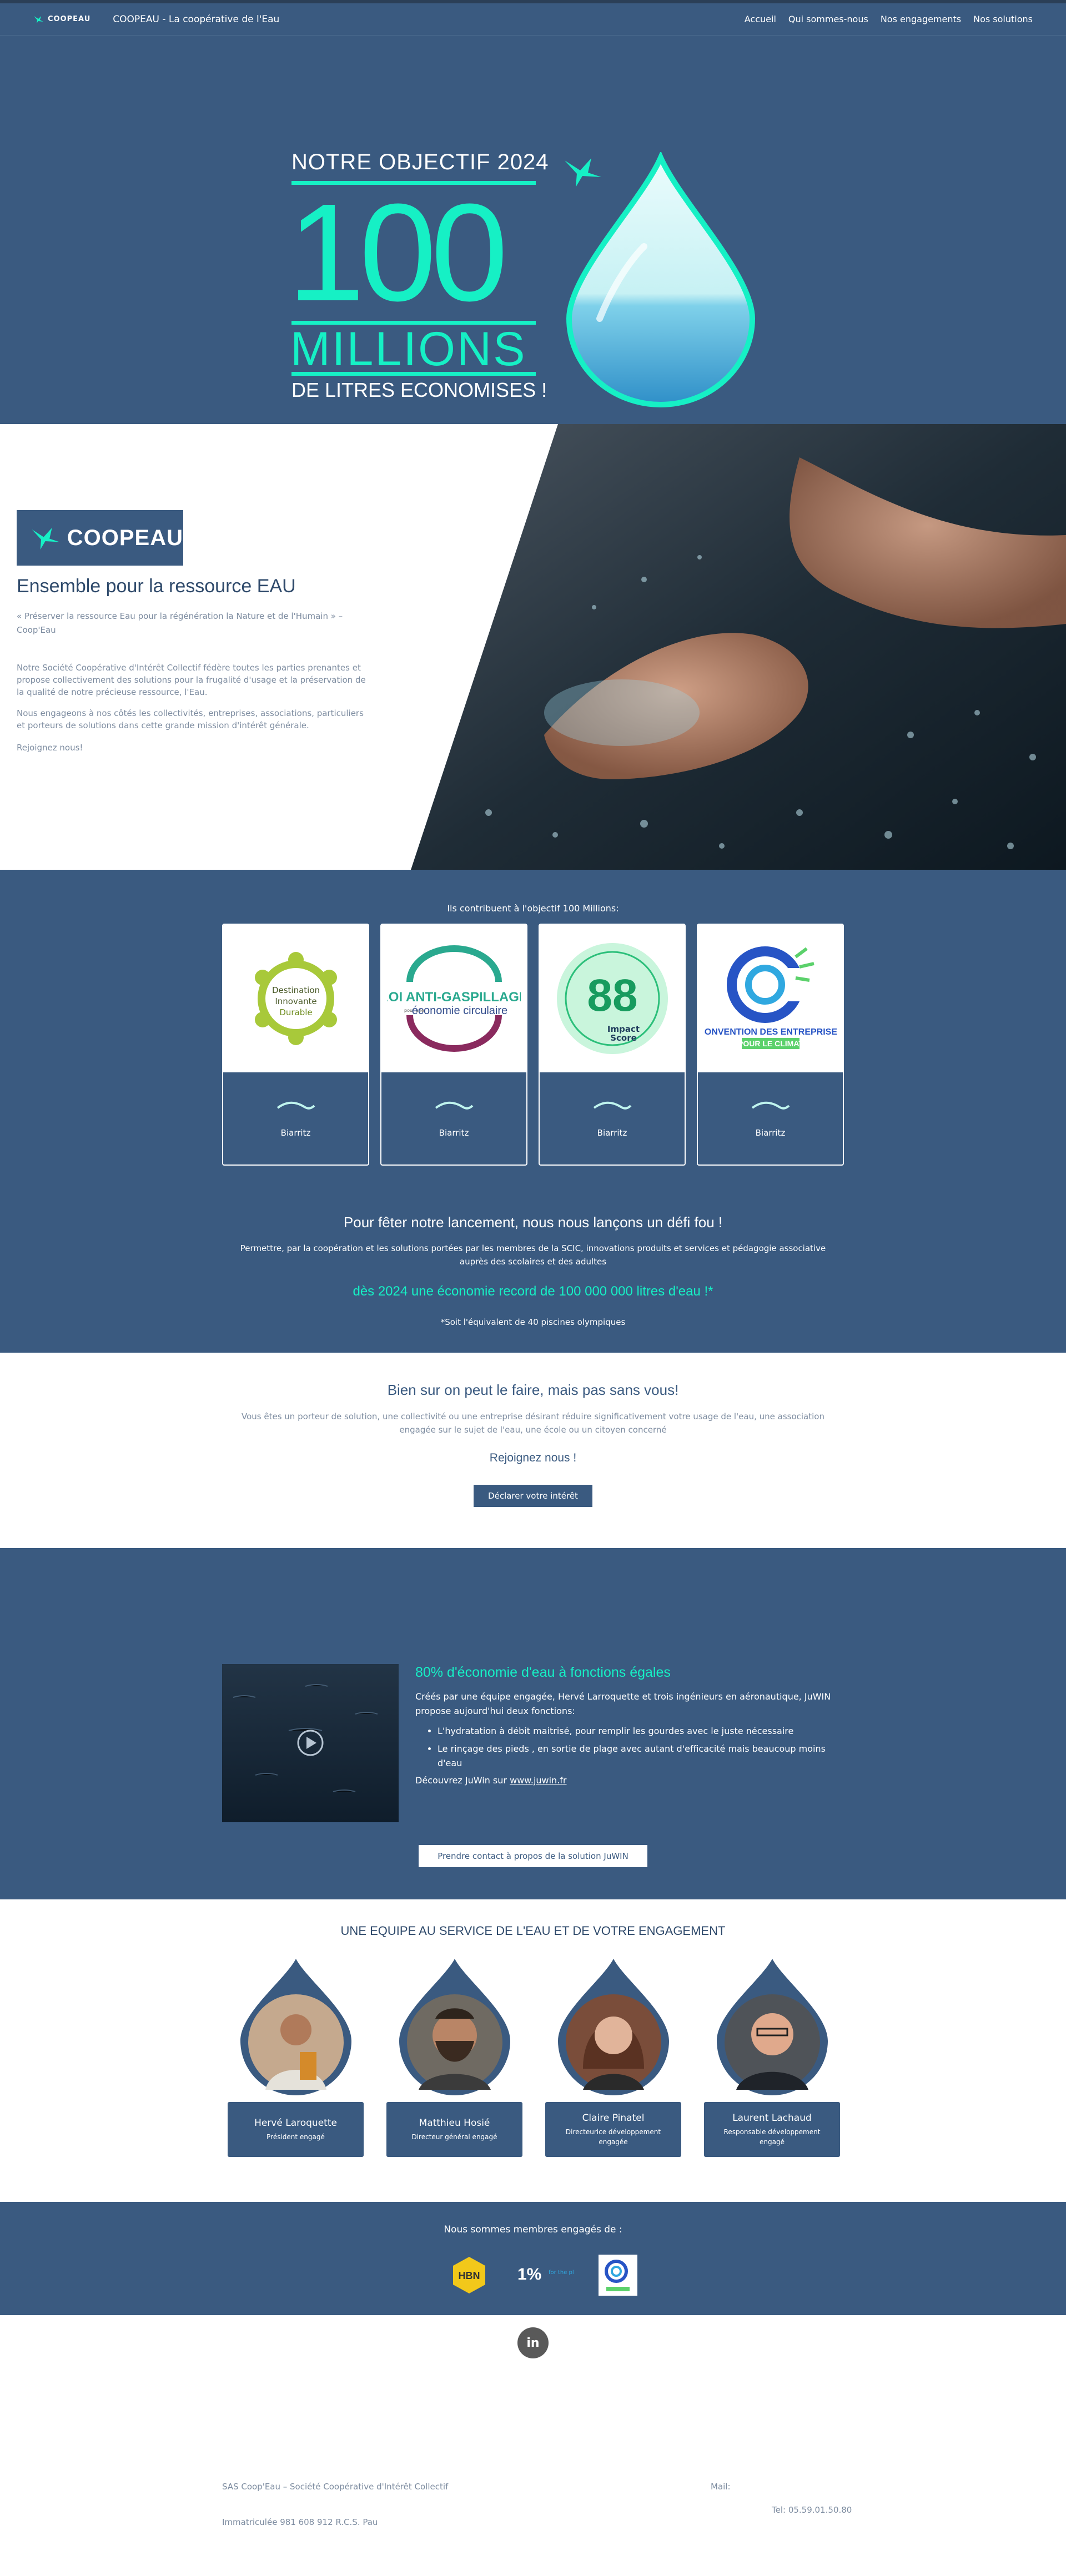 This screenshot has height=2576, width=1066. Describe the element at coordinates (812, 2510) in the screenshot. I see `footer-phone: Tel: 05.59.01.50.80` at that location.